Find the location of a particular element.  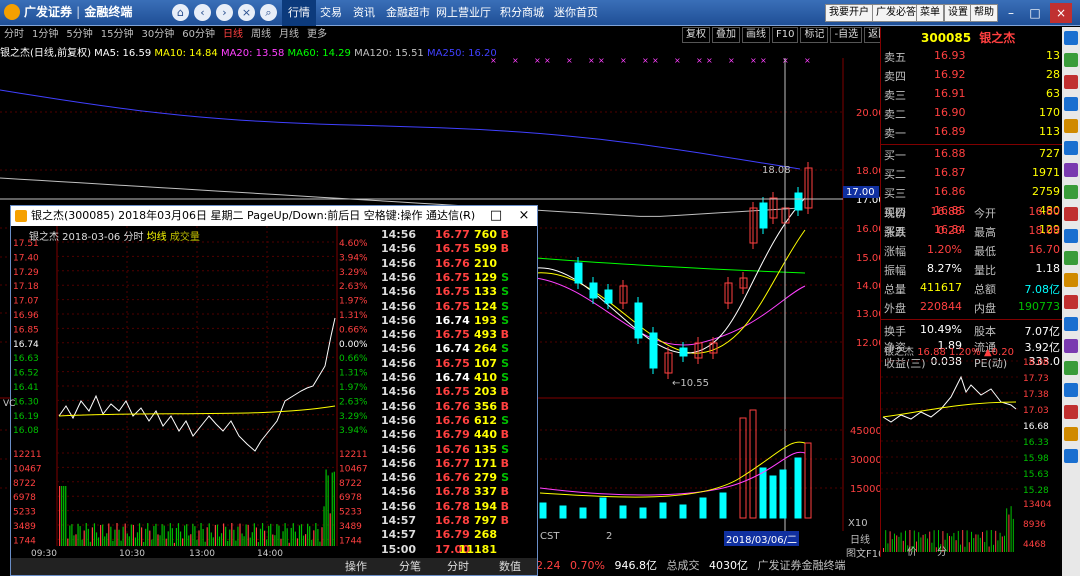

period-tab-5: 60分钟 is located at coordinates (198, 35).